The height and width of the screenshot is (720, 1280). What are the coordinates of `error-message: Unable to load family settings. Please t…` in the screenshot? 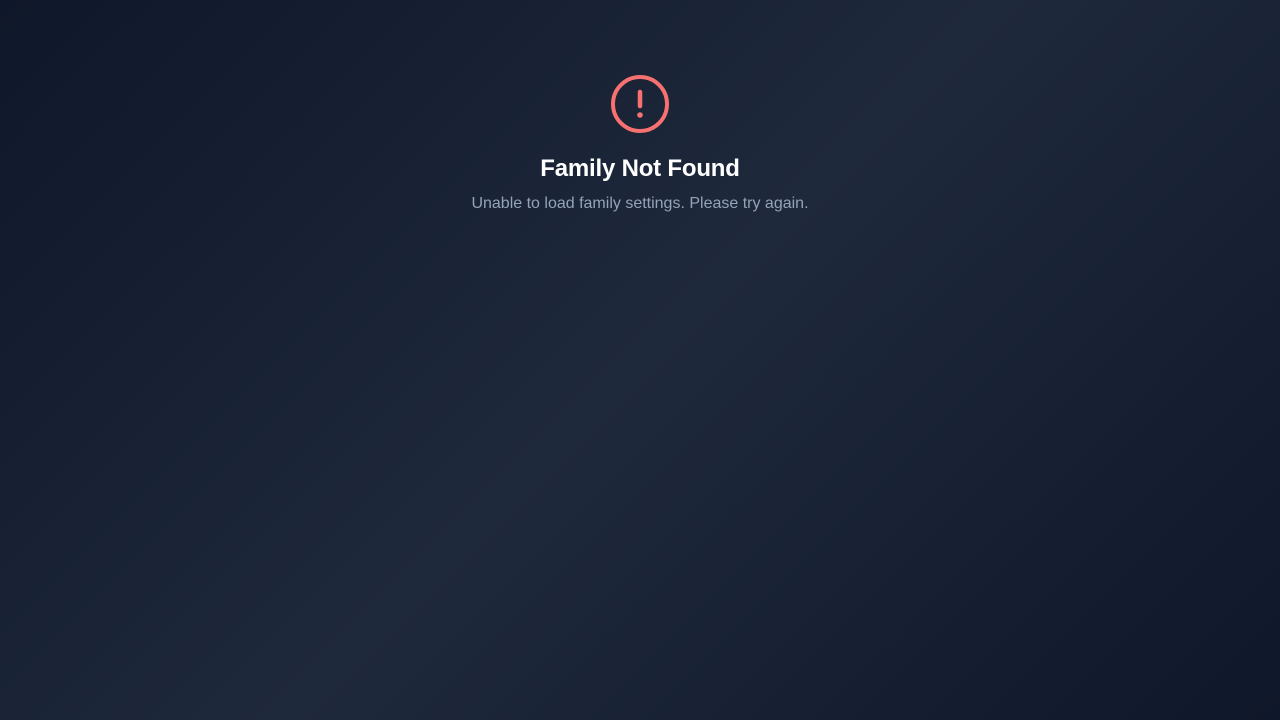 It's located at (640, 203).